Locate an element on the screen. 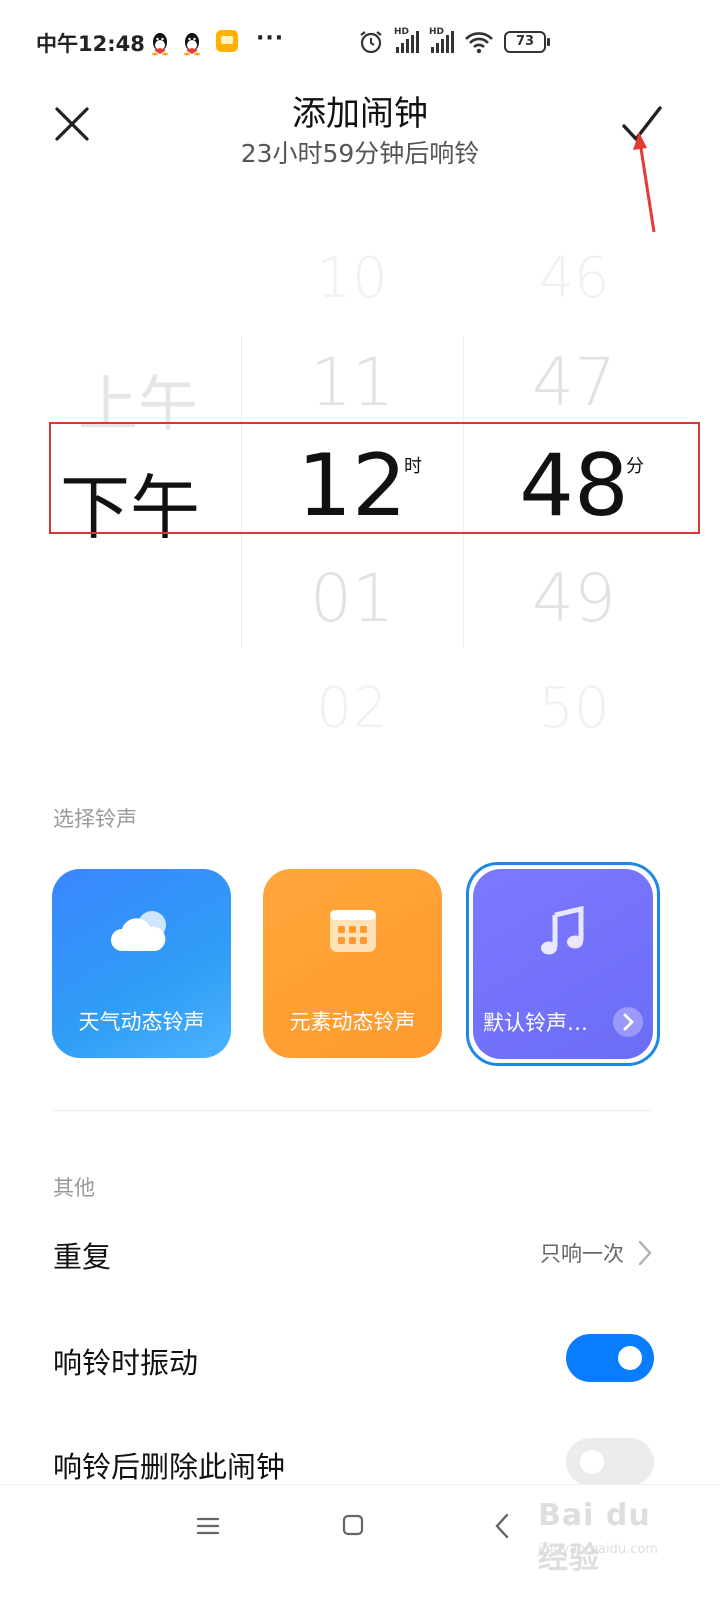 The height and width of the screenshot is (1601, 720). hour-option: 02 is located at coordinates (352, 708).